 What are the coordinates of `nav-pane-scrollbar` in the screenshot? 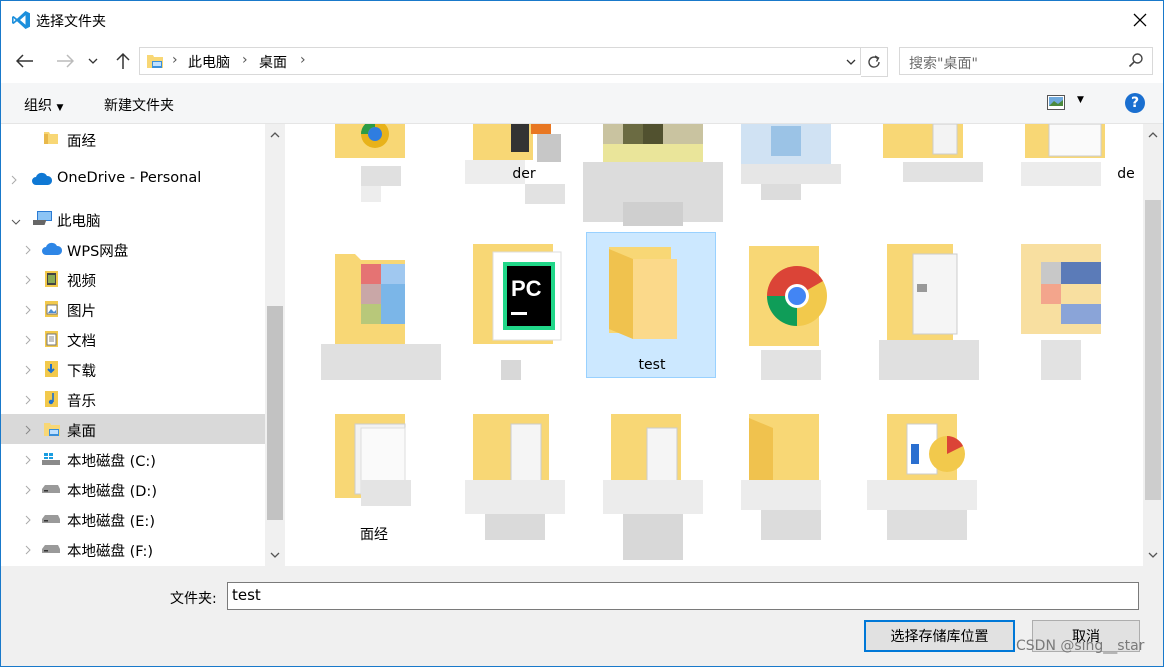 It's located at (275, 345).